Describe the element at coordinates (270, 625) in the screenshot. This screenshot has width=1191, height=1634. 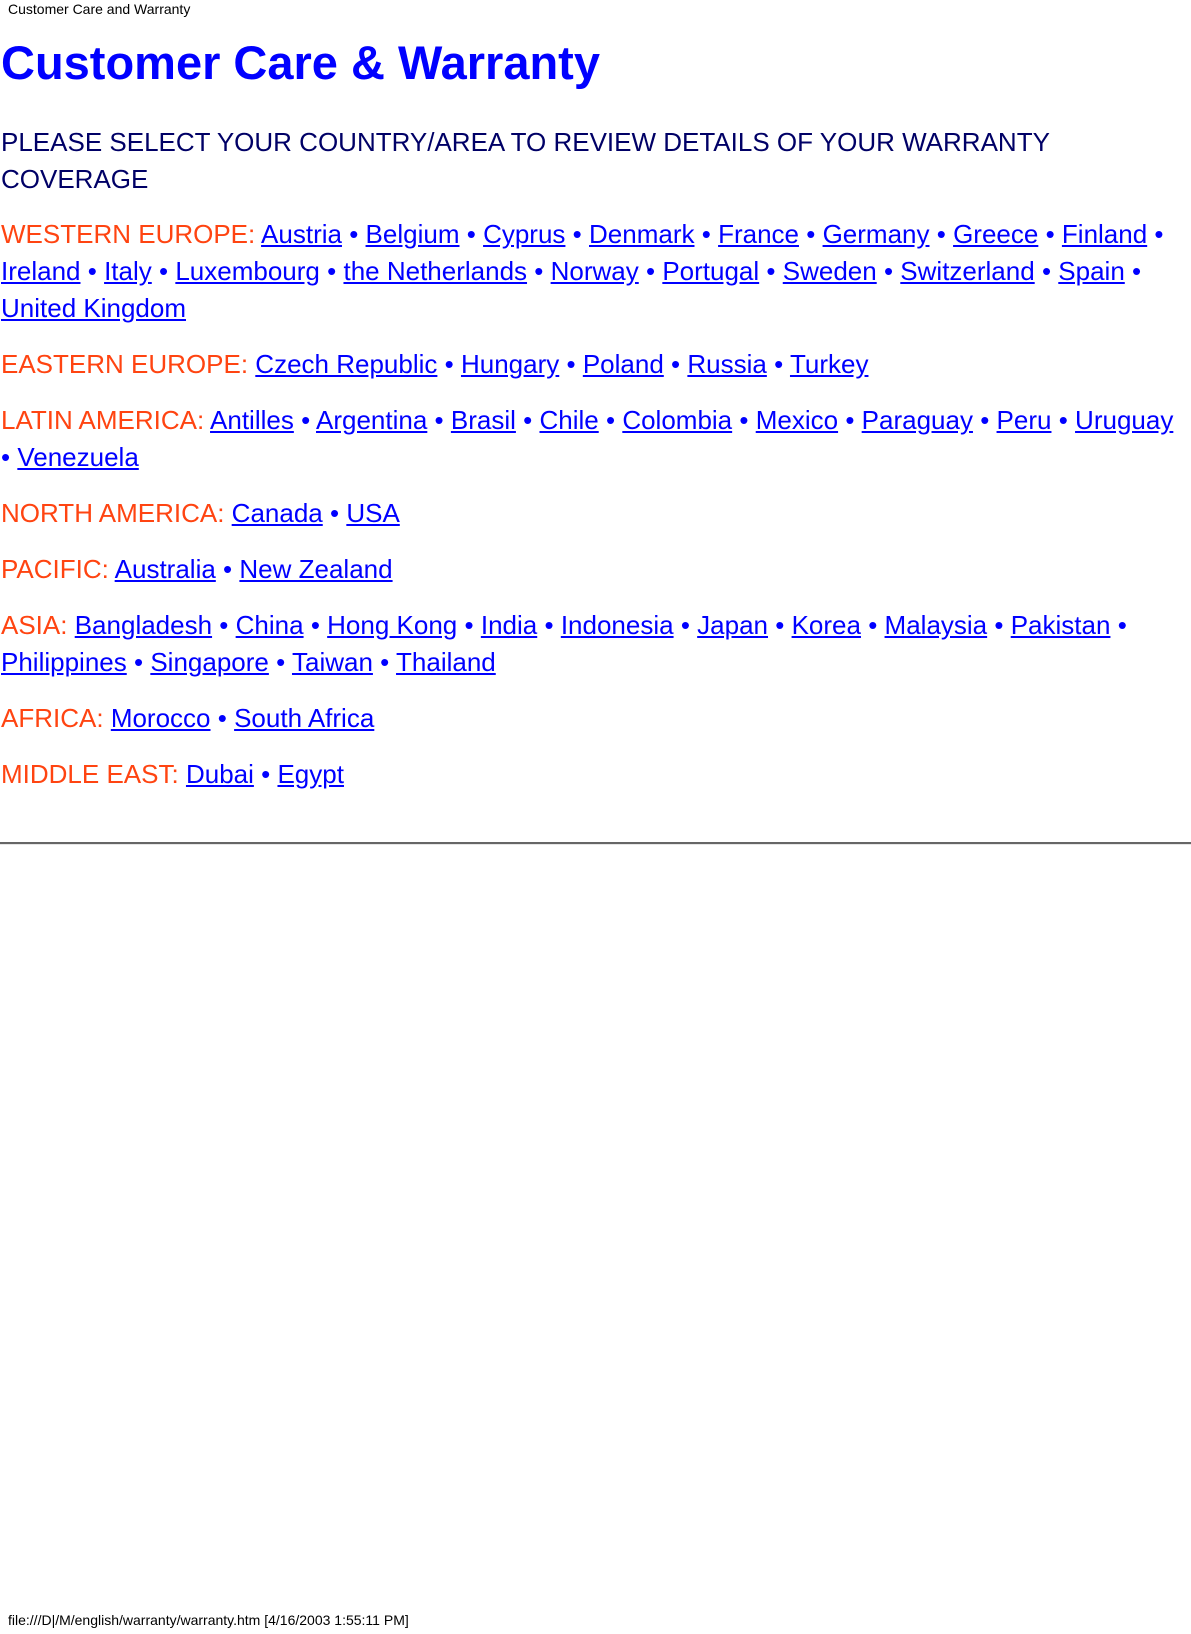
I see `country-link-china: China` at that location.